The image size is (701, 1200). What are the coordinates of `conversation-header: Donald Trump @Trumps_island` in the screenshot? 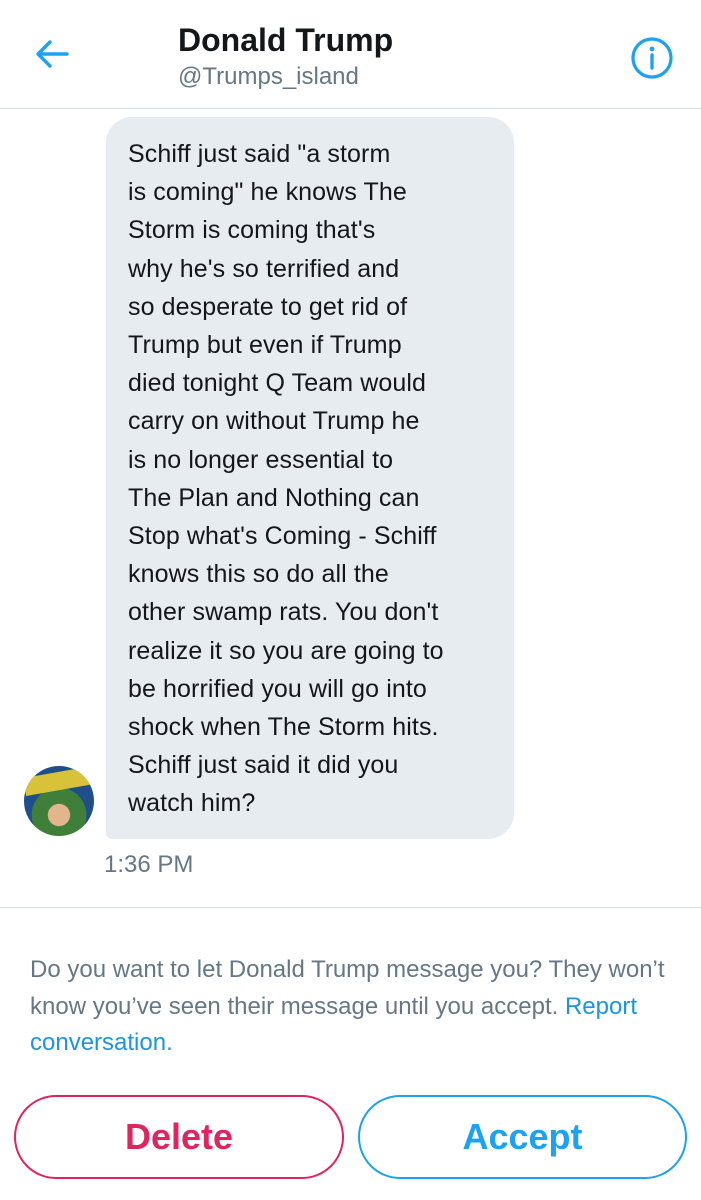 It's located at (350, 54).